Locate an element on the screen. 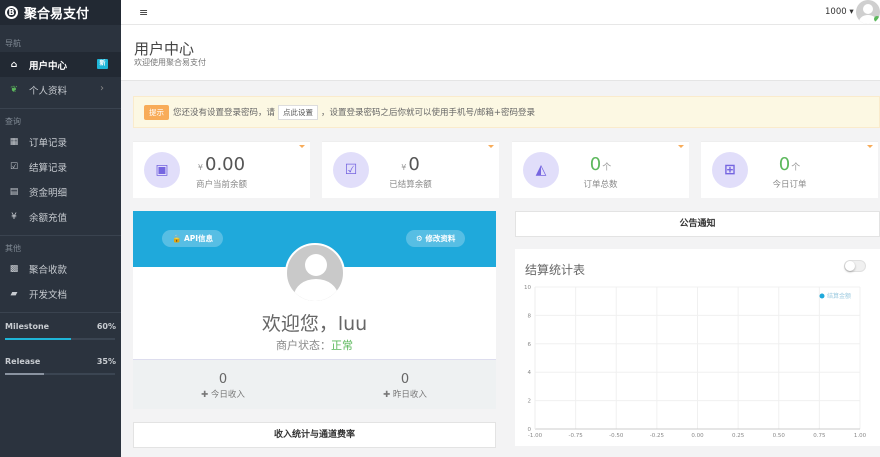 This screenshot has height=457, width=880. income-yesterday: 0 ✚ 昨日收入 is located at coordinates (405, 386).